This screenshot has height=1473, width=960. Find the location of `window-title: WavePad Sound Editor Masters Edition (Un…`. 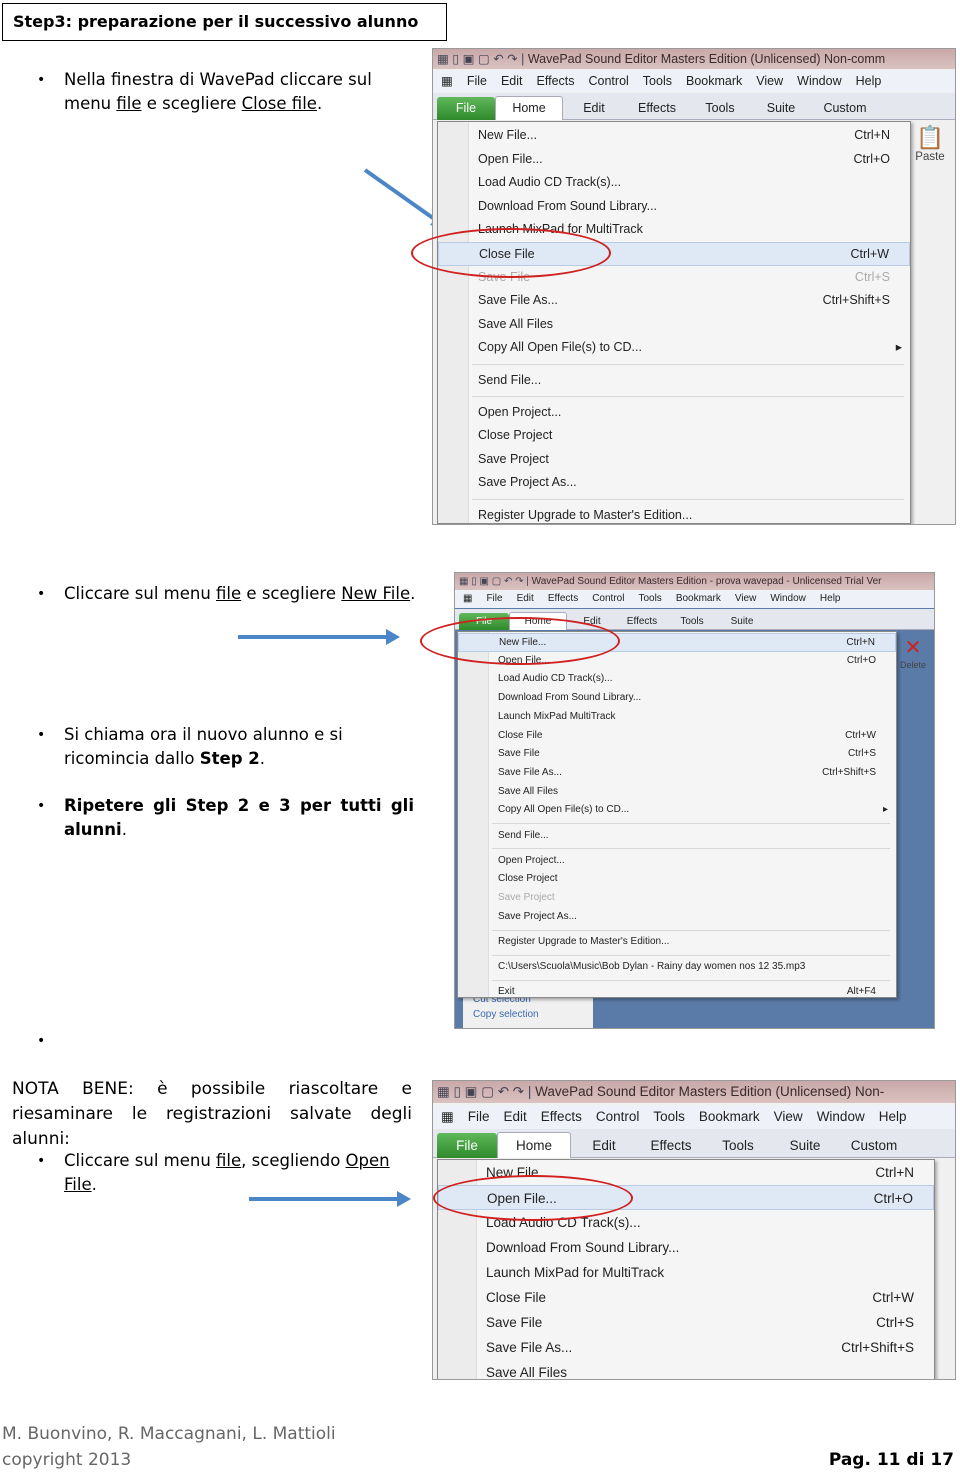

window-title: WavePad Sound Editor Masters Edition (Un… is located at coordinates (710, 1091).